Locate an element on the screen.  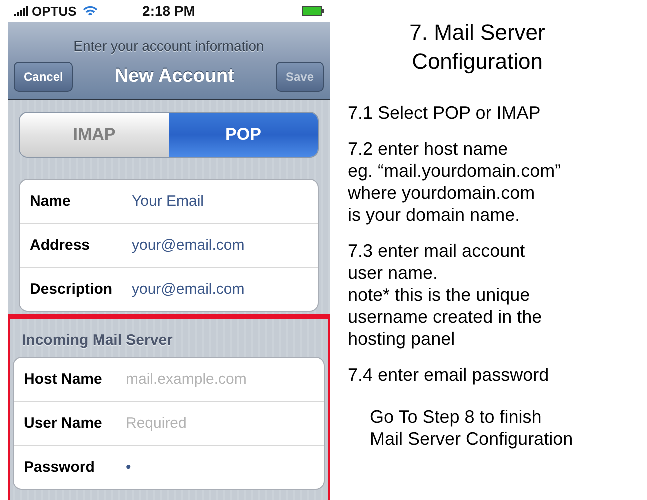
instruction-text: 7.4 enter email password is located at coordinates (449, 375).